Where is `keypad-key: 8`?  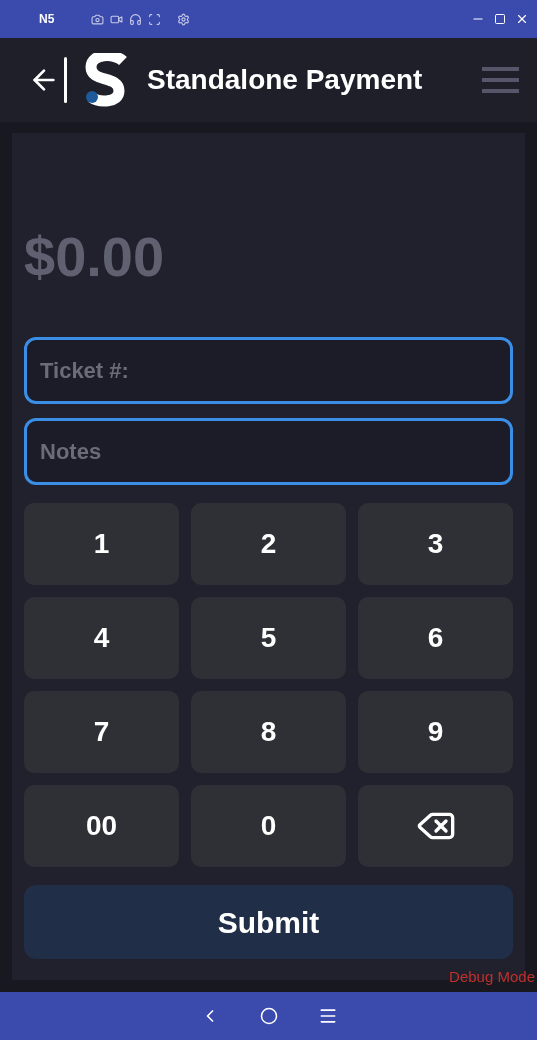
keypad-key: 8 is located at coordinates (268, 732).